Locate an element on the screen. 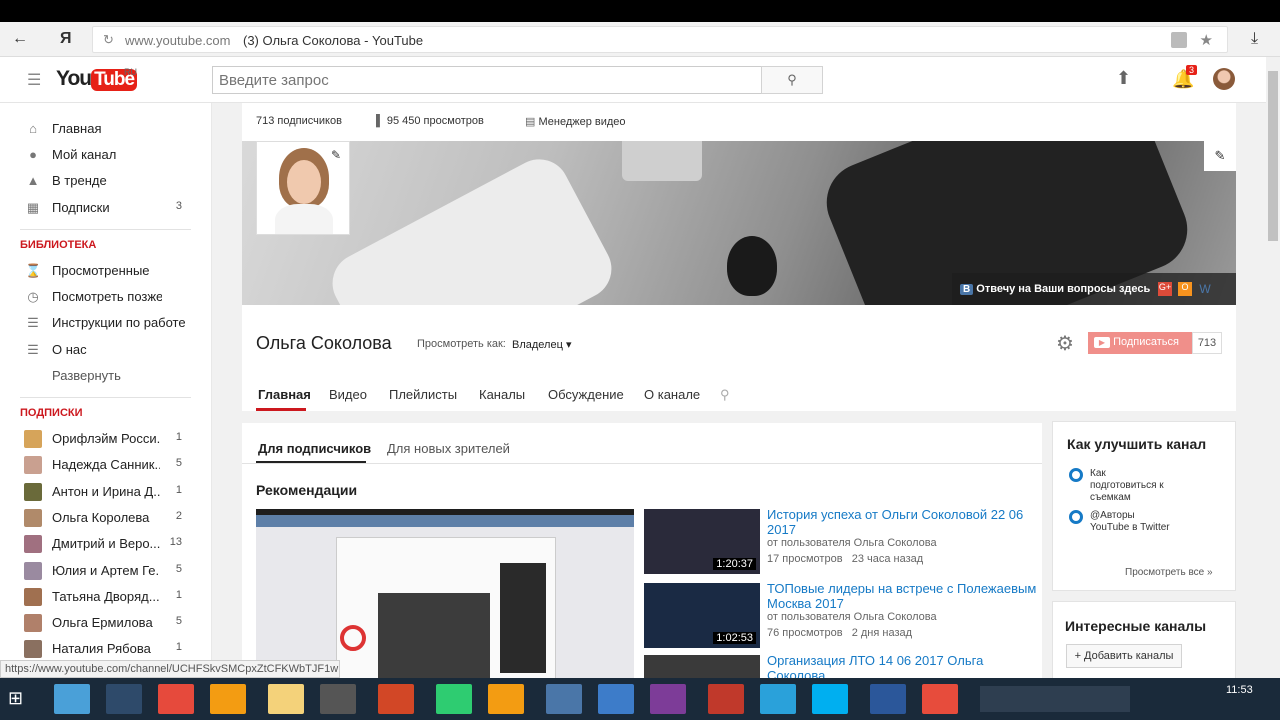 The image size is (1280, 720). reload-icon: ↻ is located at coordinates (108, 40).